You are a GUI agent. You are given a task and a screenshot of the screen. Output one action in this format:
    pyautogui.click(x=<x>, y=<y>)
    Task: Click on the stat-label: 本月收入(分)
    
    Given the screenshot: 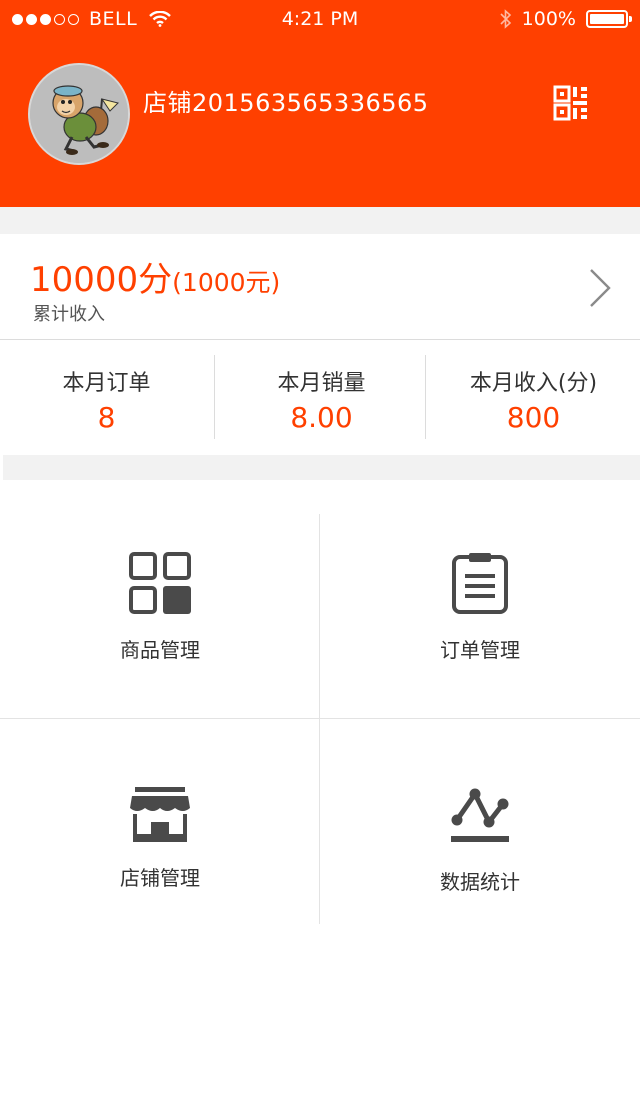 What is the action you would take?
    pyautogui.click(x=533, y=383)
    